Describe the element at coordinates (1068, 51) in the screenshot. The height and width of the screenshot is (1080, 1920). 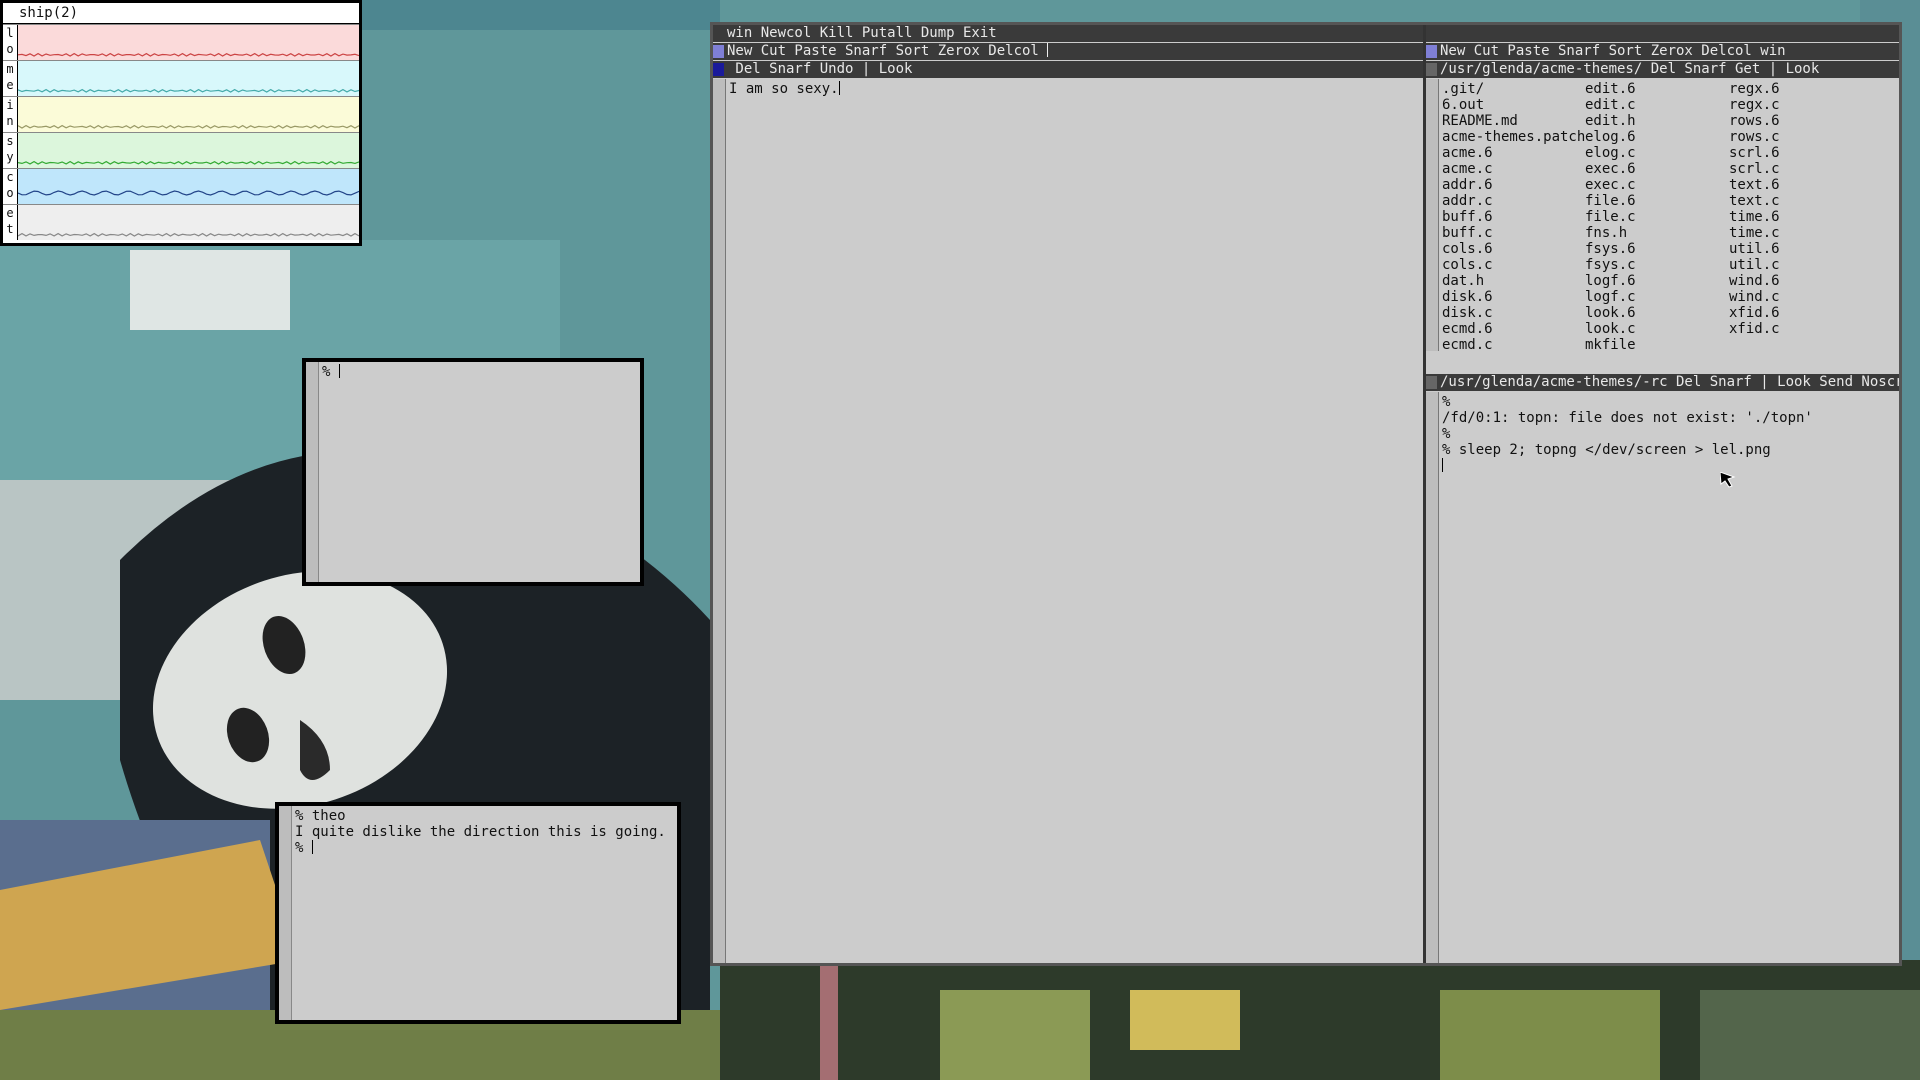
I see `column-tag: New Cut Paste Snarf Sort Zerox Delcol` at that location.